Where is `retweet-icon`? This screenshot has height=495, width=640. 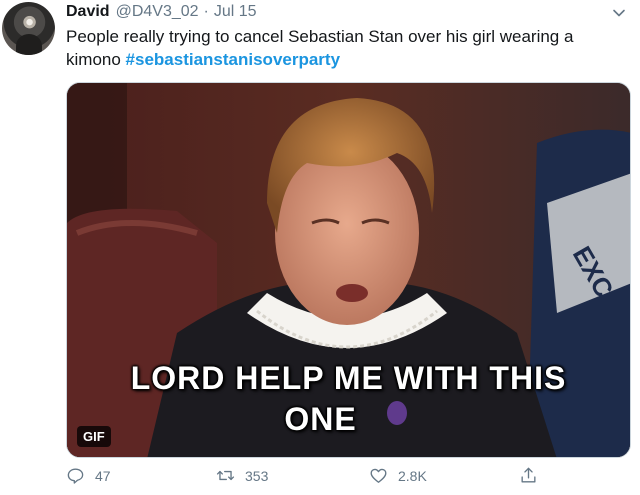 retweet-icon is located at coordinates (225, 475).